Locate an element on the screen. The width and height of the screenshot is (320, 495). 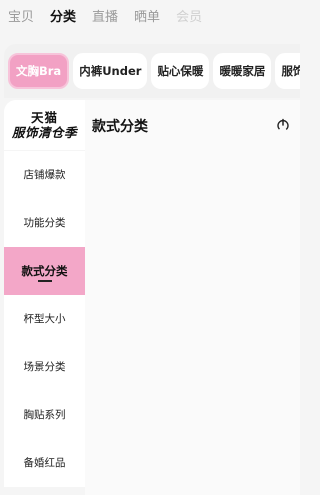
brand-line-2: 服饰清仓季 is located at coordinates (44, 132).